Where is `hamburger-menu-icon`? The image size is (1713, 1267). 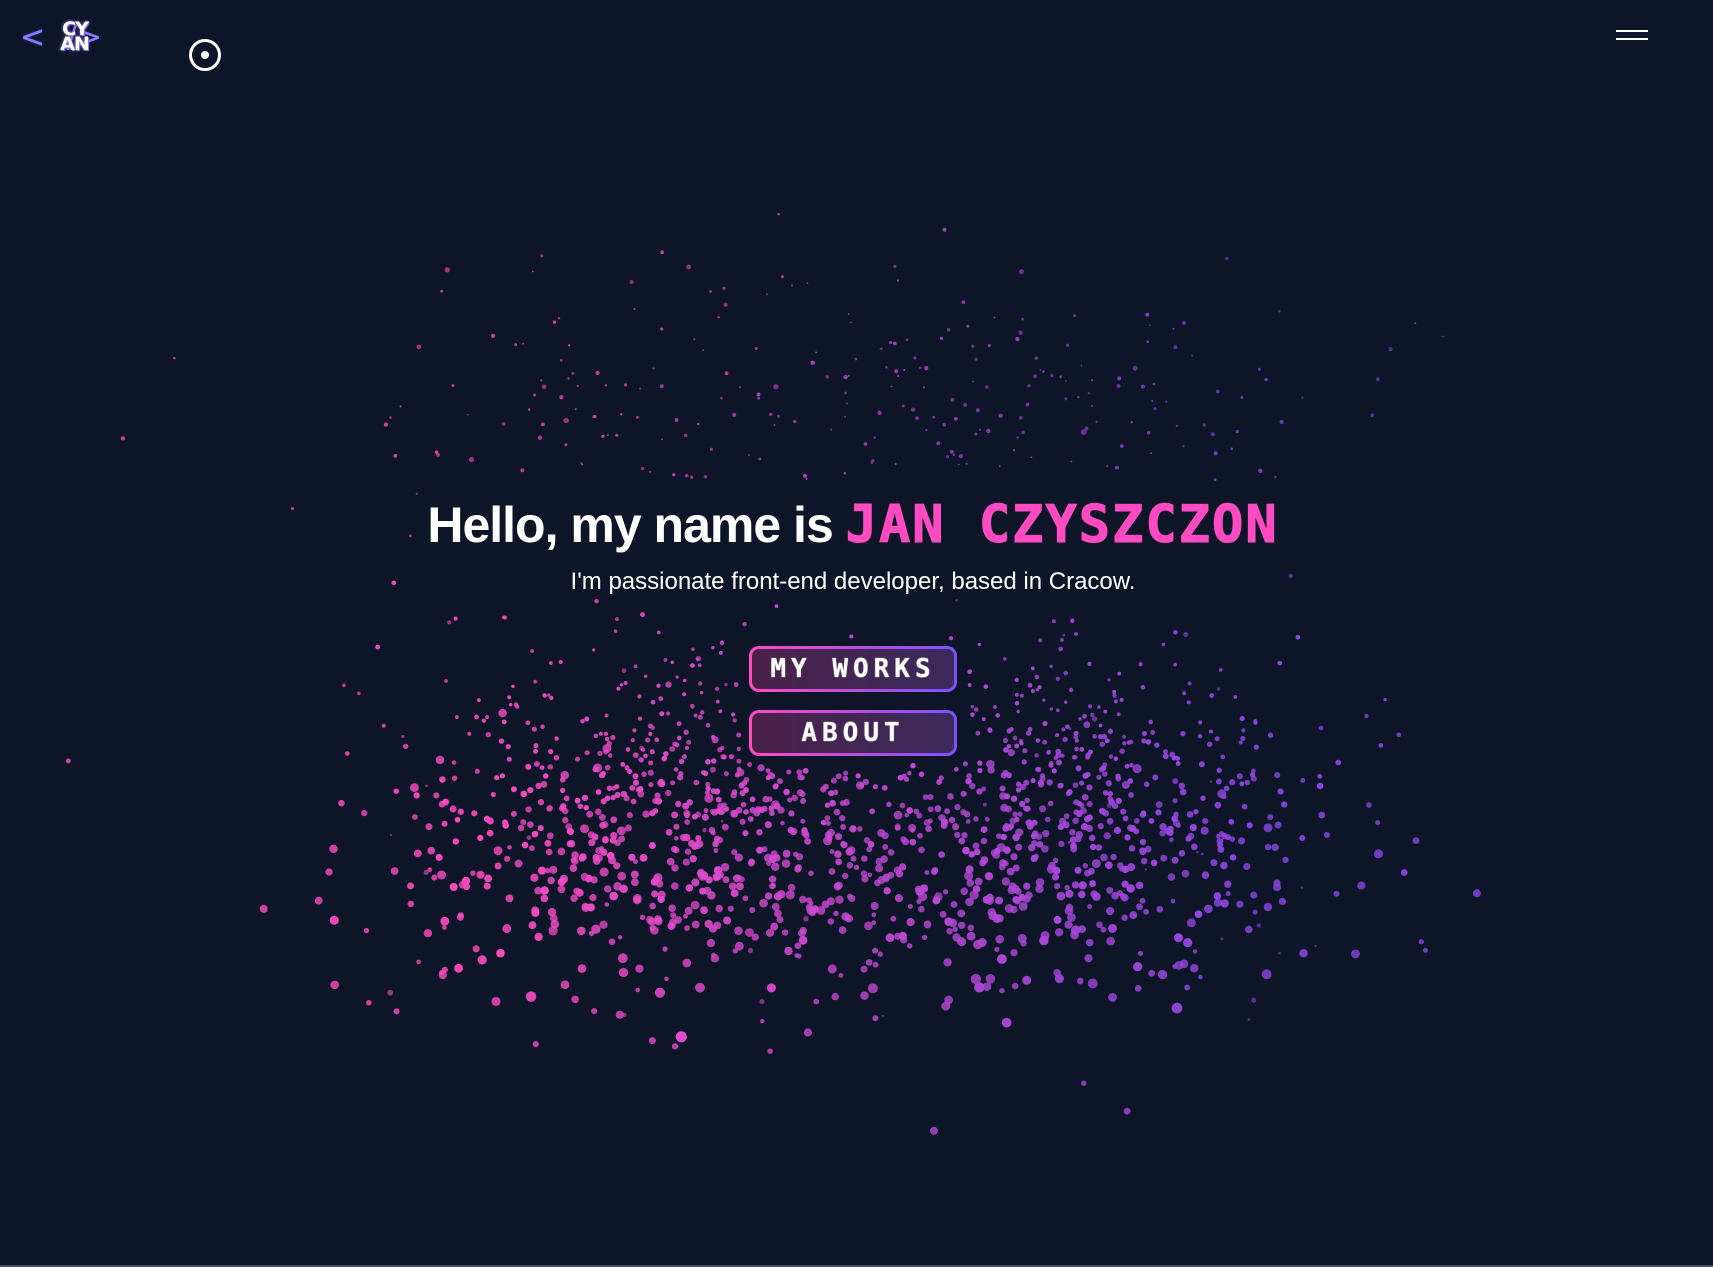
hamburger-menu-icon is located at coordinates (1632, 38).